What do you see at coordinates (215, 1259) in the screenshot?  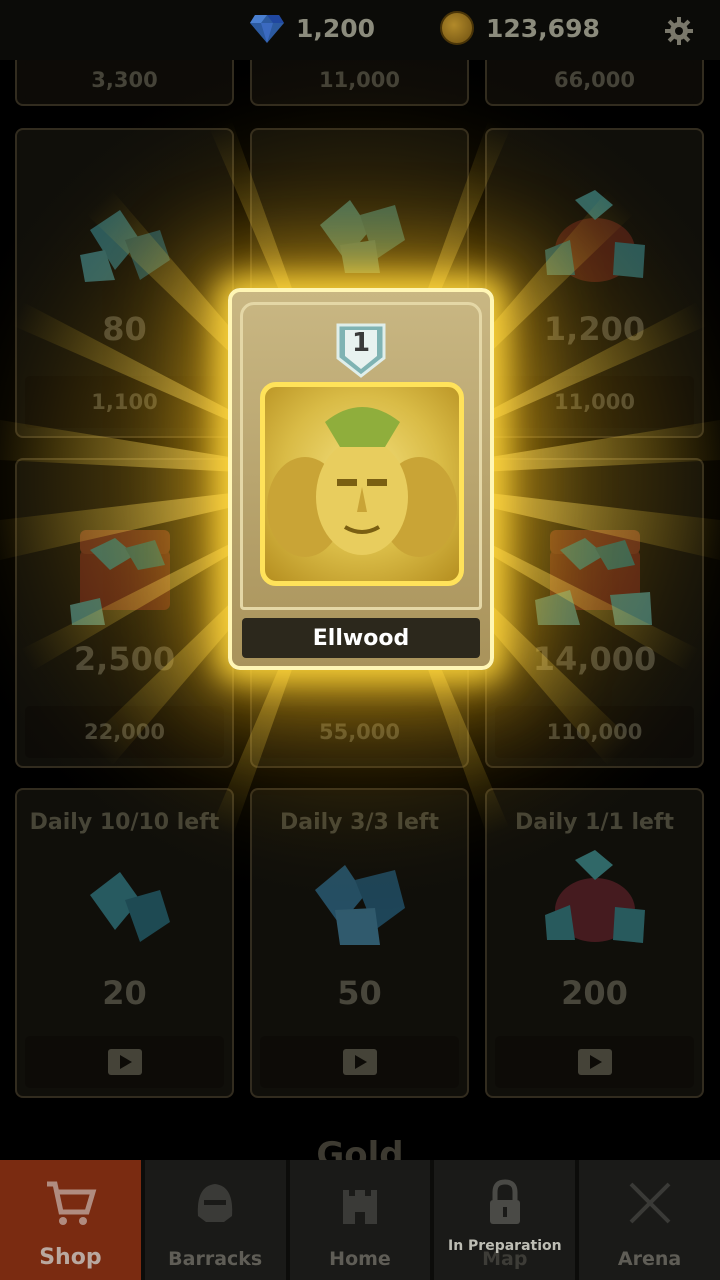 I see `tab-label: Barracks` at bounding box center [215, 1259].